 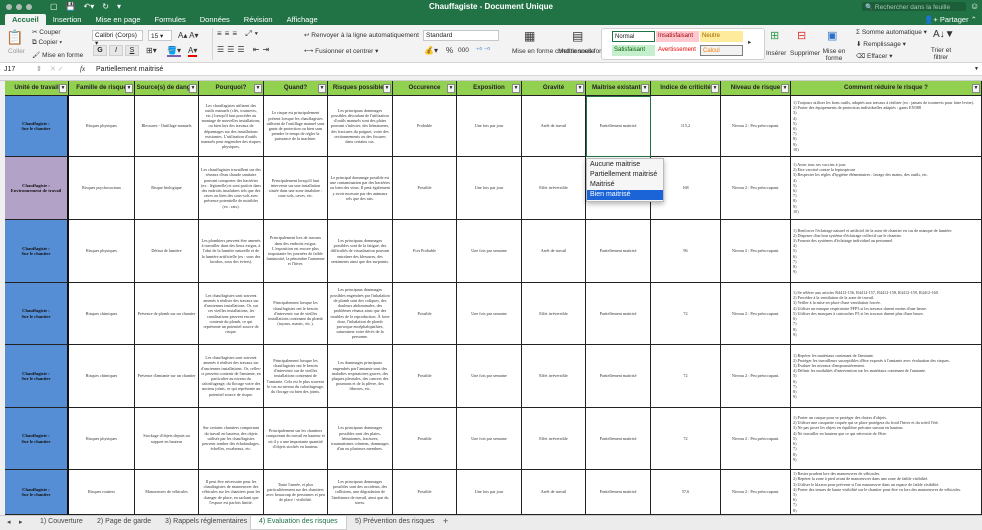 I want to click on name-box: J17, so click(x=9, y=69).